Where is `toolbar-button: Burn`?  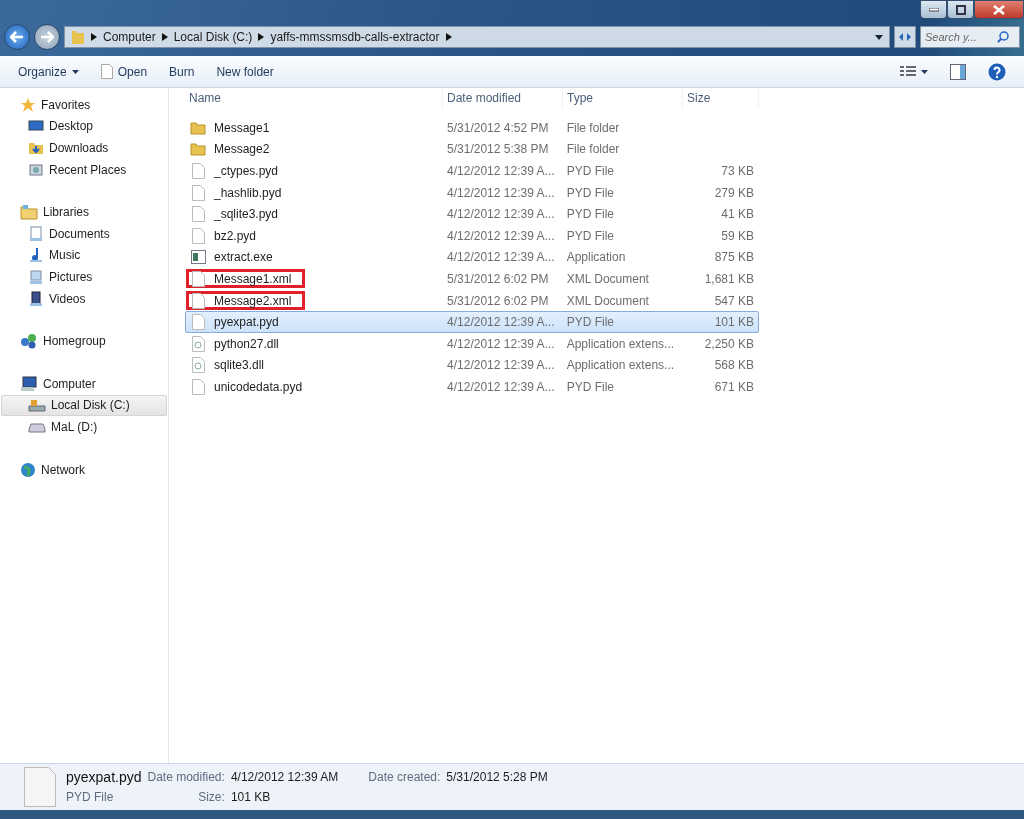 toolbar-button: Burn is located at coordinates (182, 71).